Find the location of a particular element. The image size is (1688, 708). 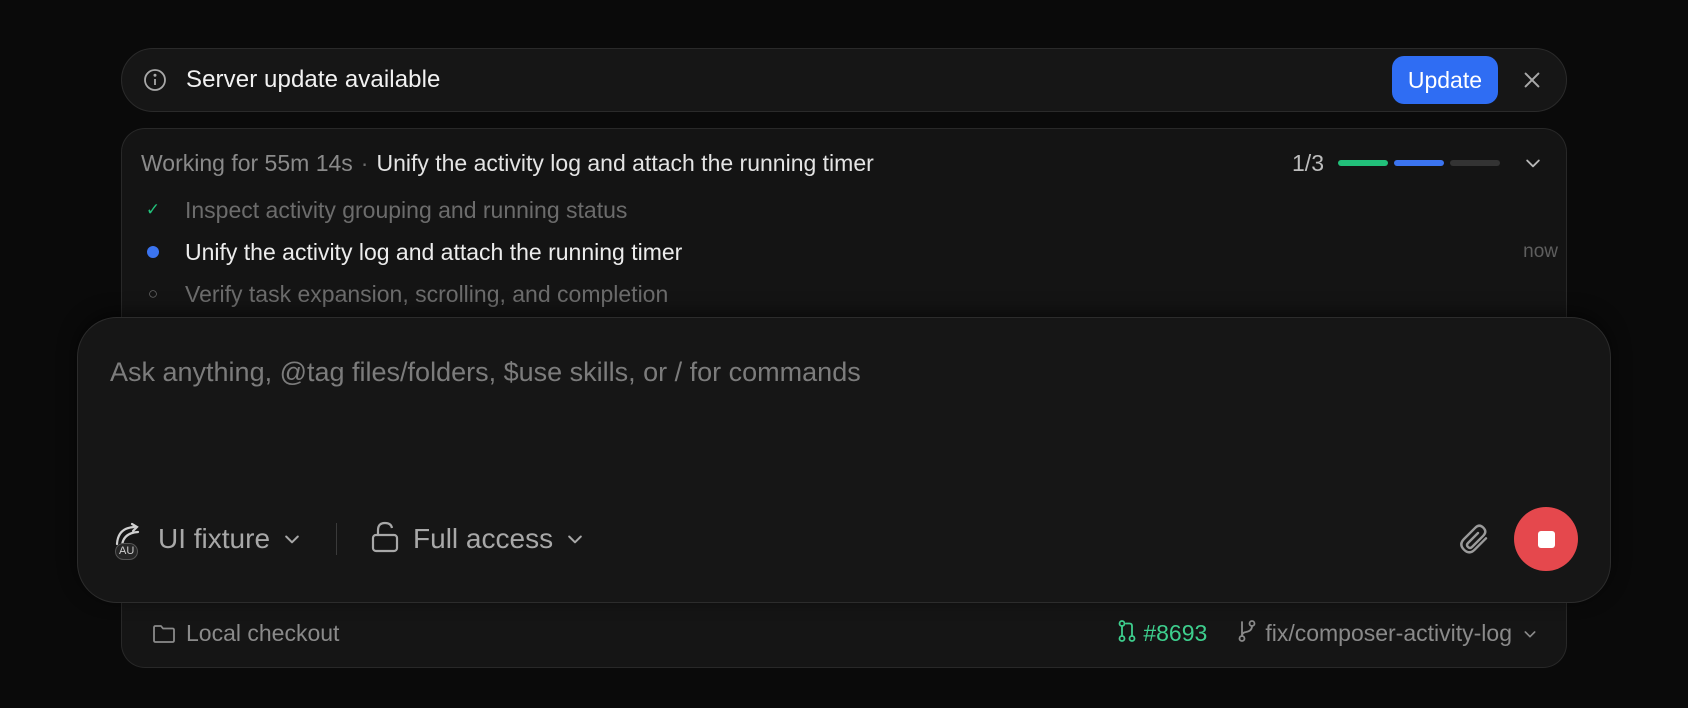

model-icon: AU is located at coordinates (129, 541).